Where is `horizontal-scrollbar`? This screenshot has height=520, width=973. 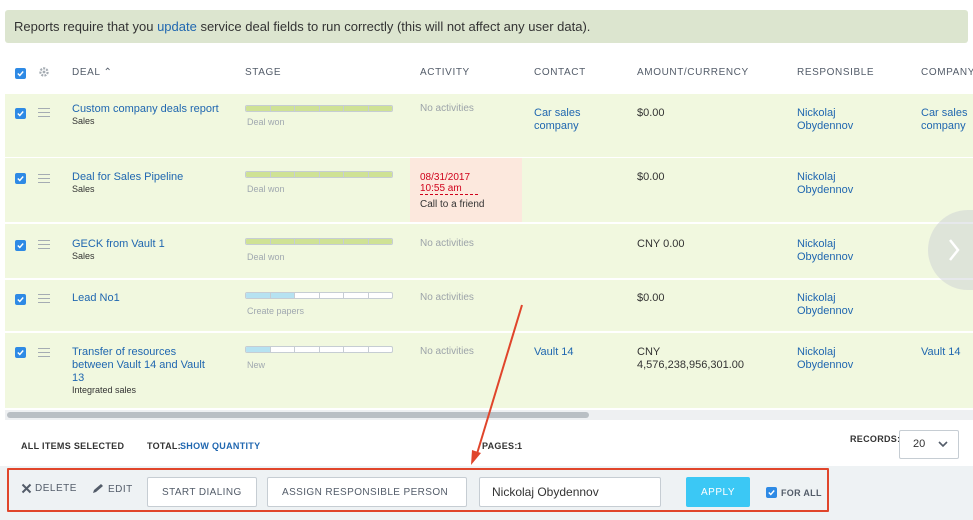
horizontal-scrollbar is located at coordinates (489, 415).